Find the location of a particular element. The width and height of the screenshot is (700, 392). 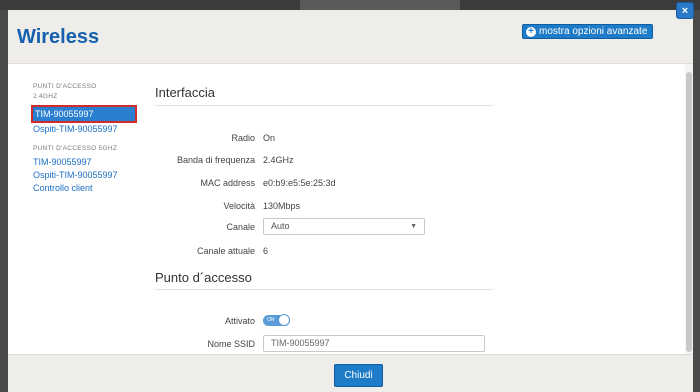

toggle-knob is located at coordinates (284, 320).